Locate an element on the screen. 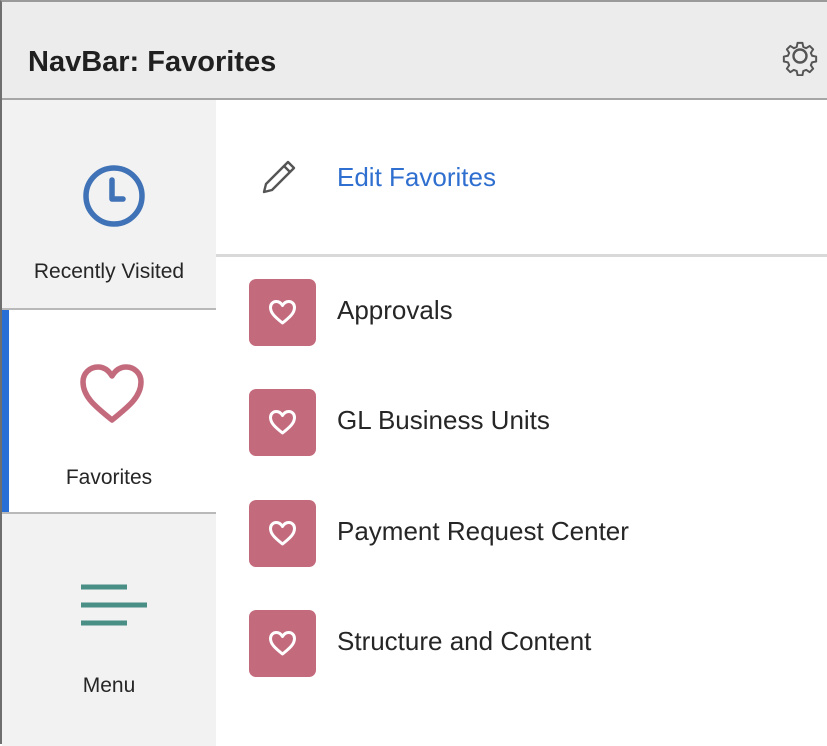  favorite-item-structure-and-content: Structure and Content is located at coordinates (521, 643).